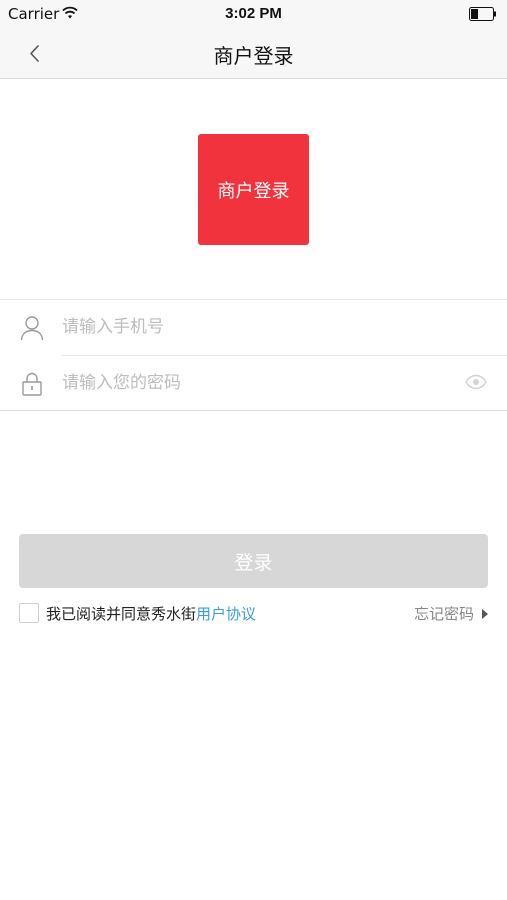 The image size is (507, 900). What do you see at coordinates (482, 14) in the screenshot?
I see `battery-icon` at bounding box center [482, 14].